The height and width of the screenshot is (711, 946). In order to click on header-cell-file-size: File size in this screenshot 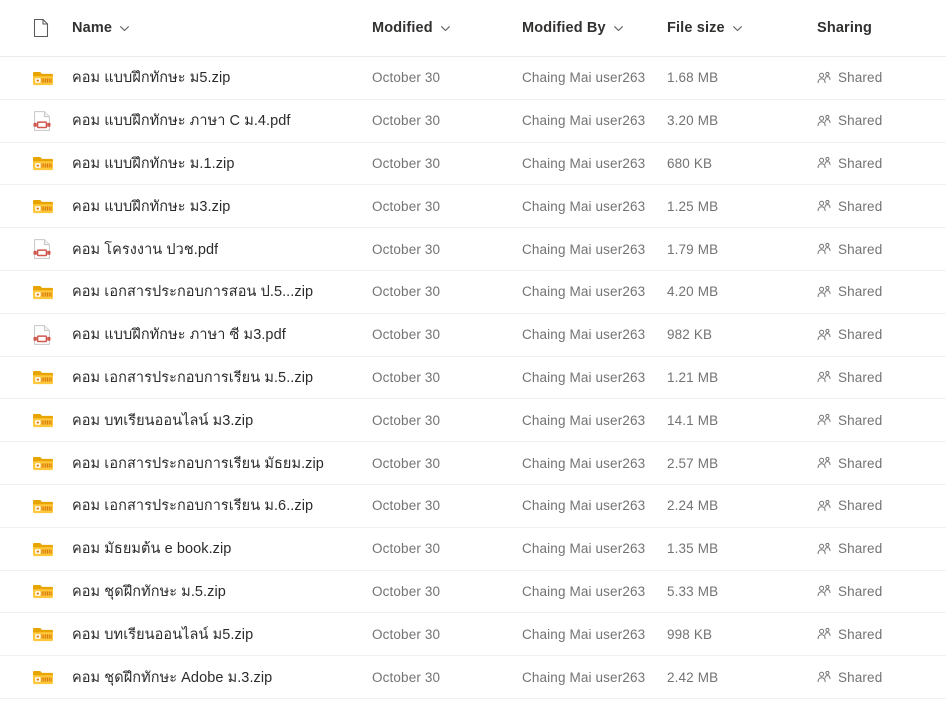, I will do `click(742, 28)`.